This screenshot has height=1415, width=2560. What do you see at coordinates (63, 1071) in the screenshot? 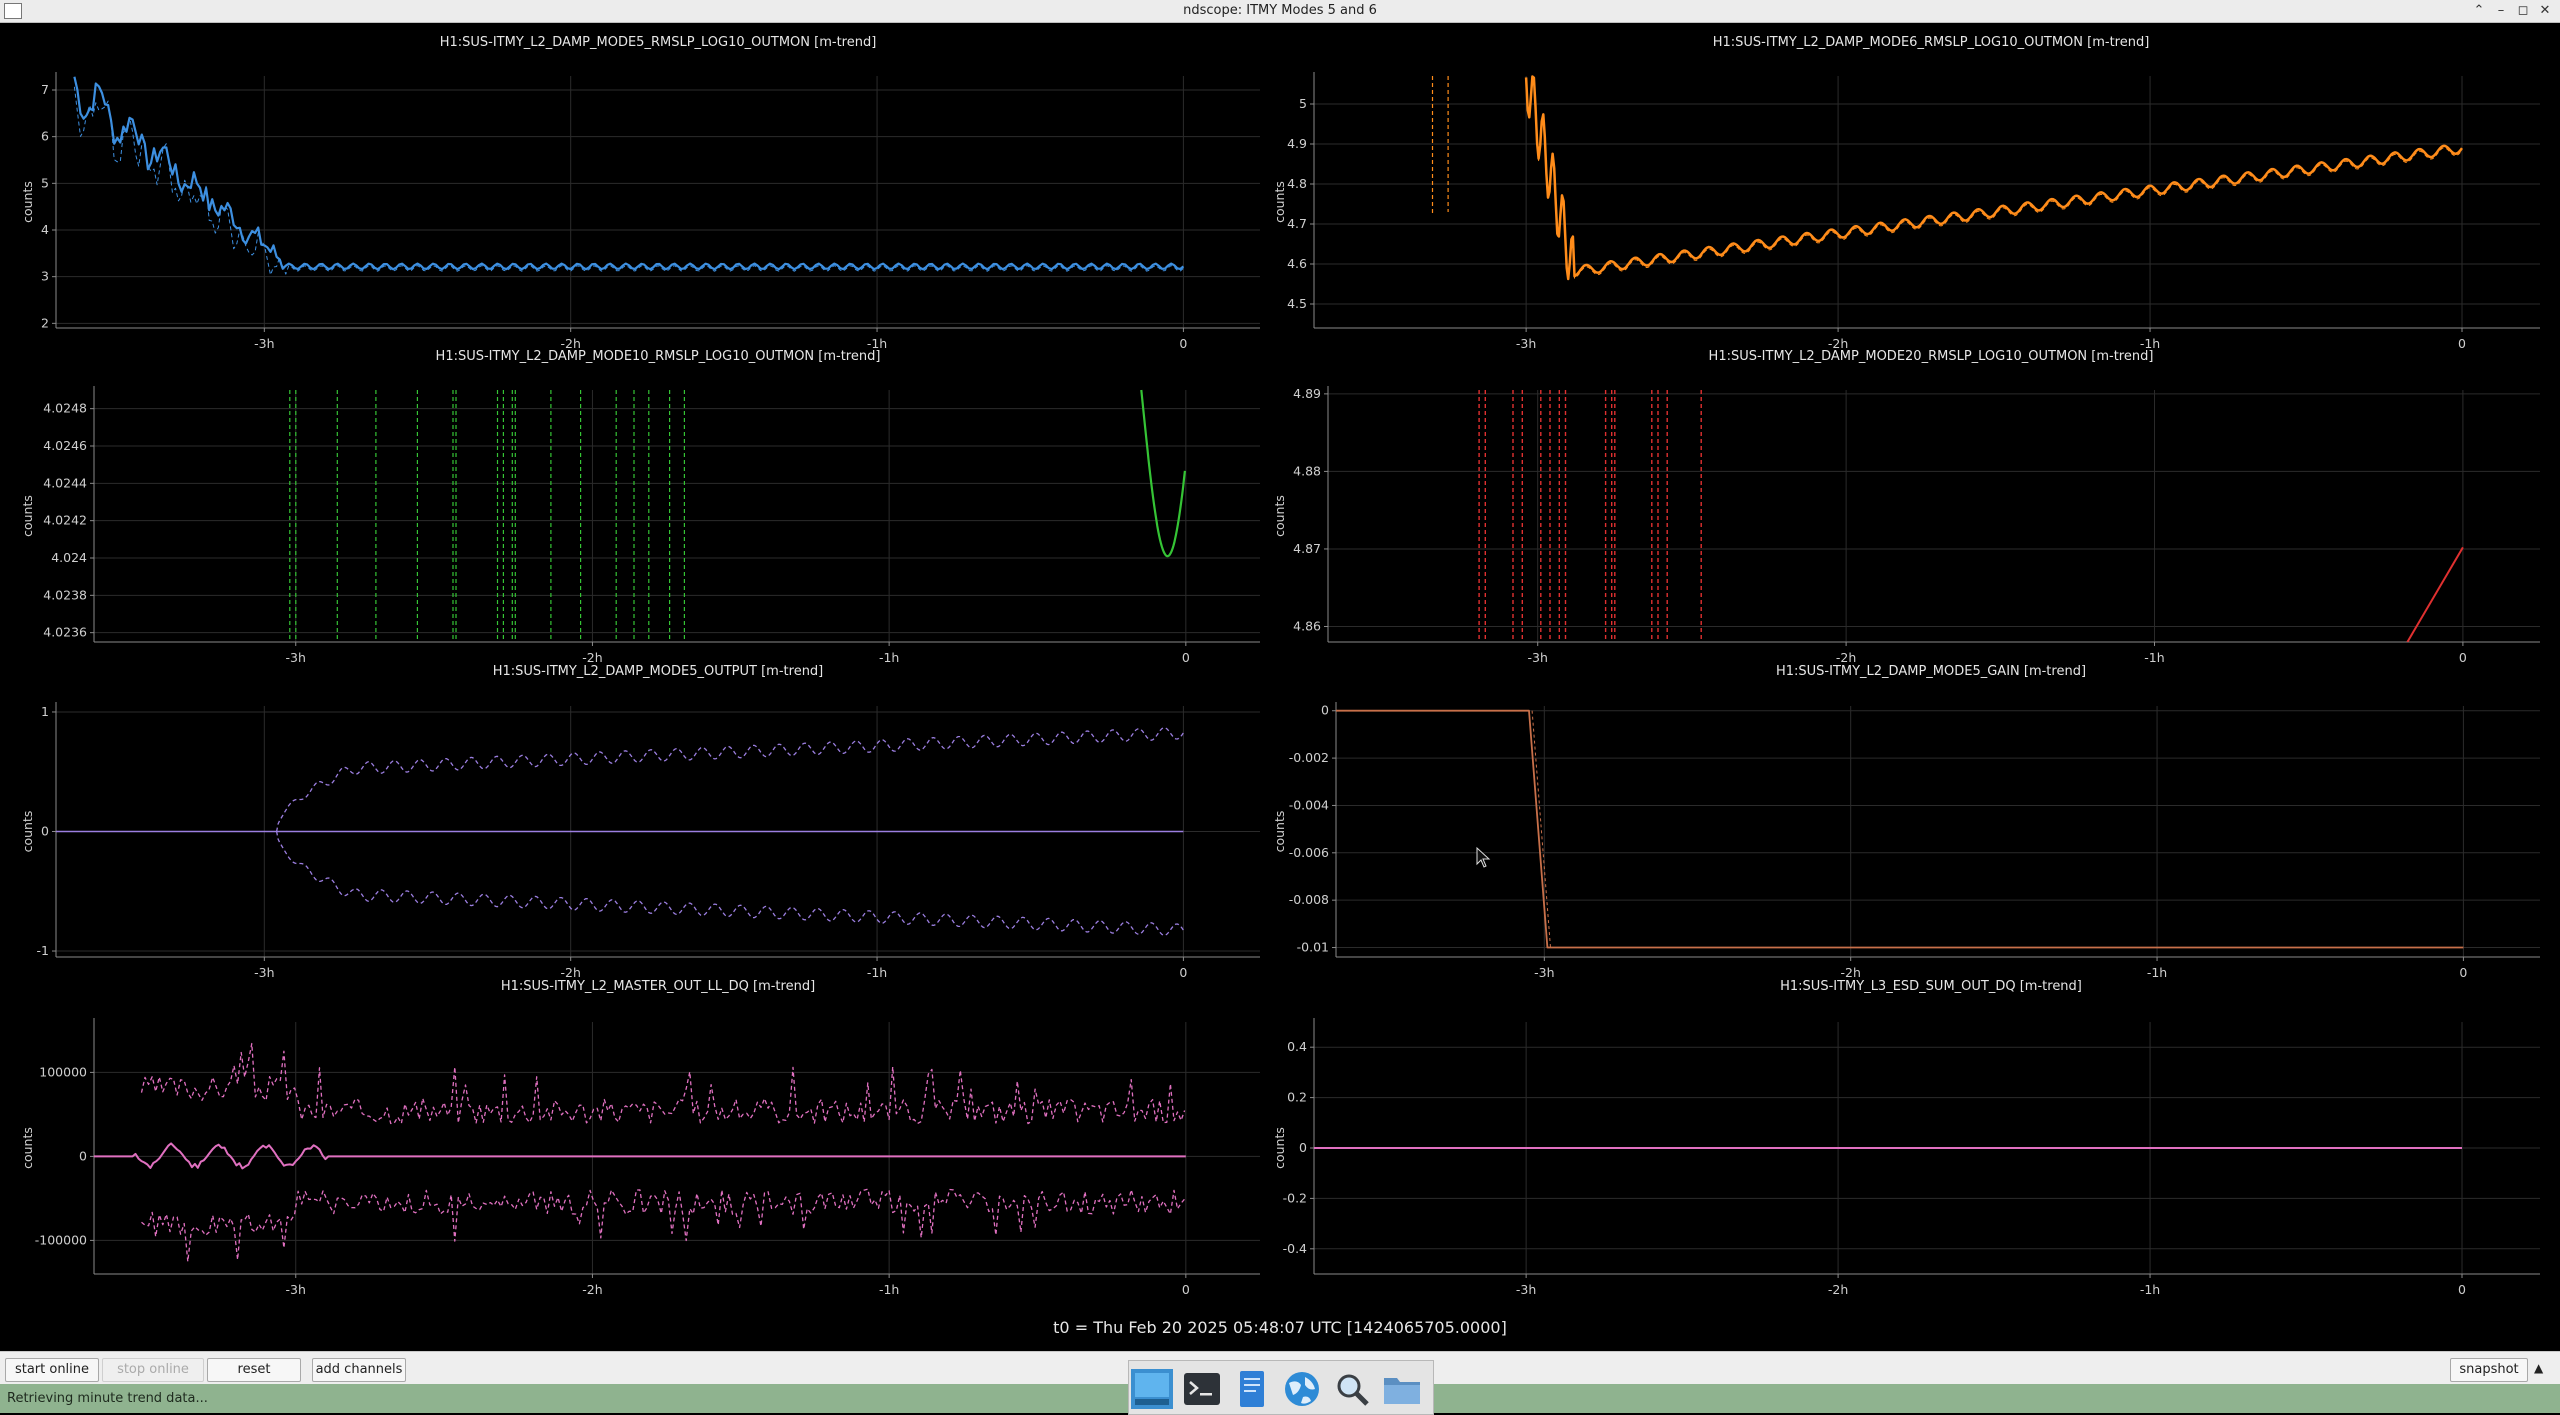
I see `y-tick-label: 100000` at bounding box center [63, 1071].